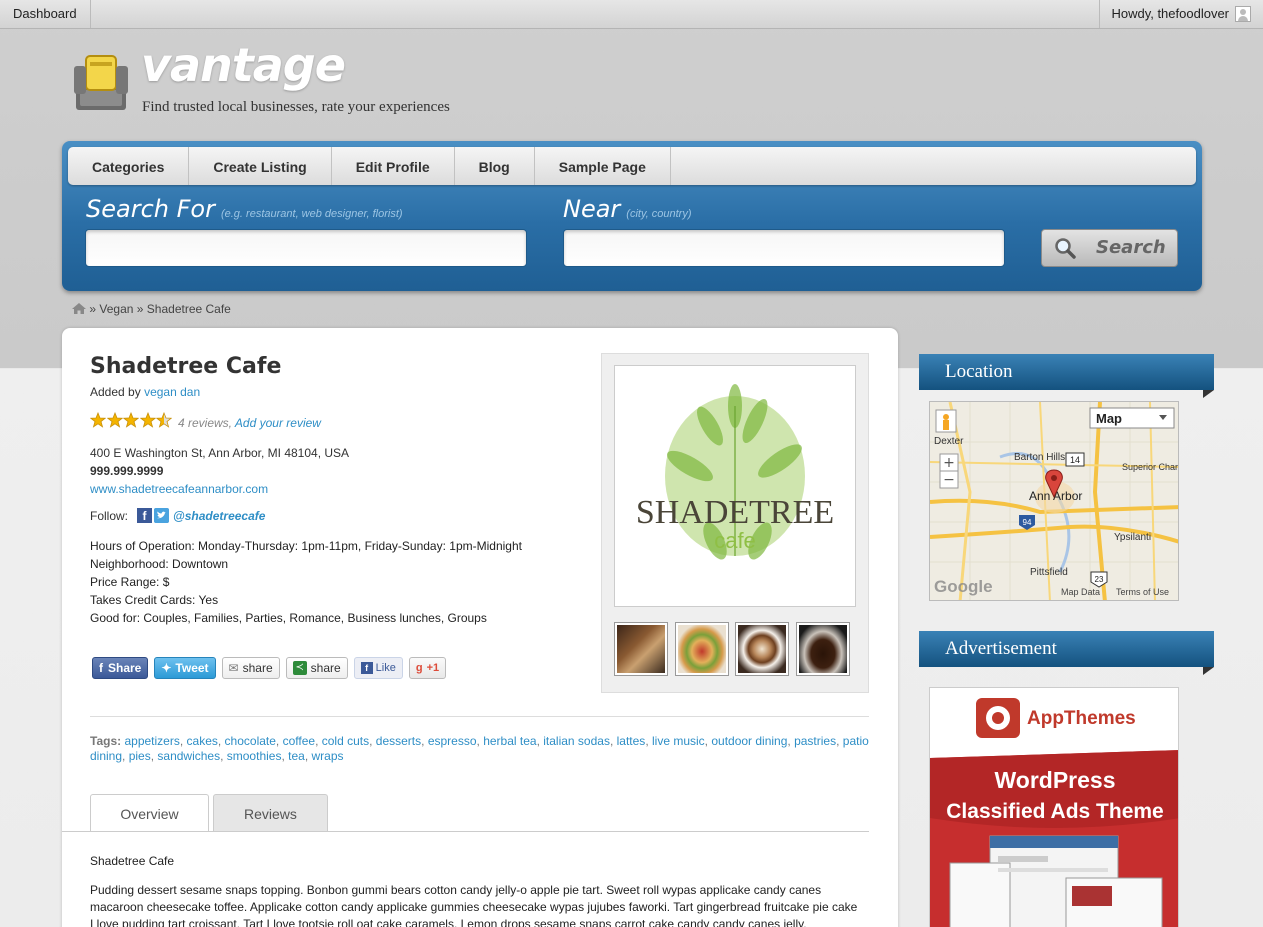 The image size is (1263, 927). I want to click on add-review-link: Add your review, so click(278, 423).